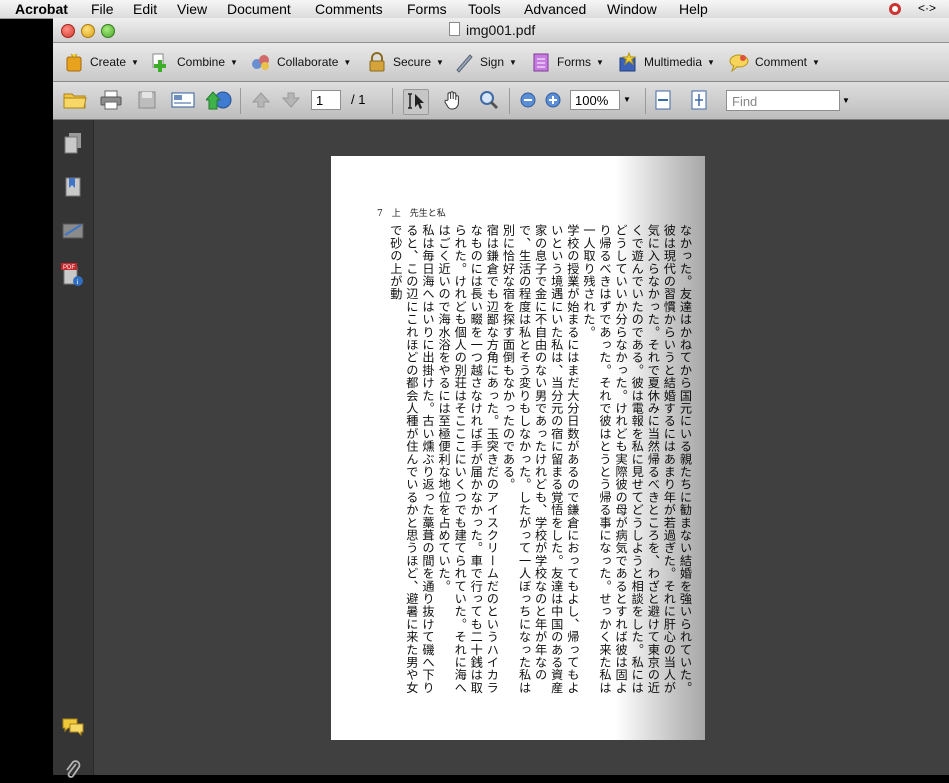 The image size is (949, 783). I want to click on pages-icon, so click(73, 144).